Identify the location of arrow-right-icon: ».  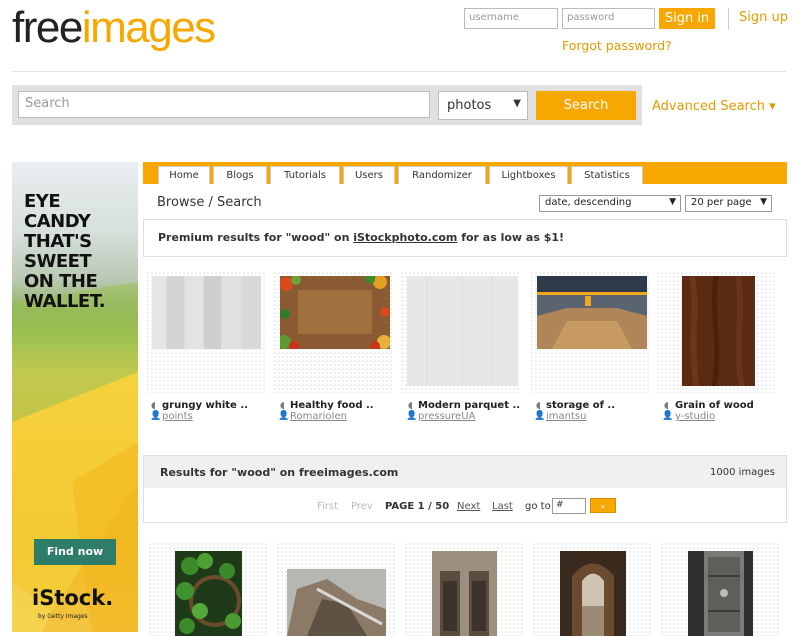
(603, 506).